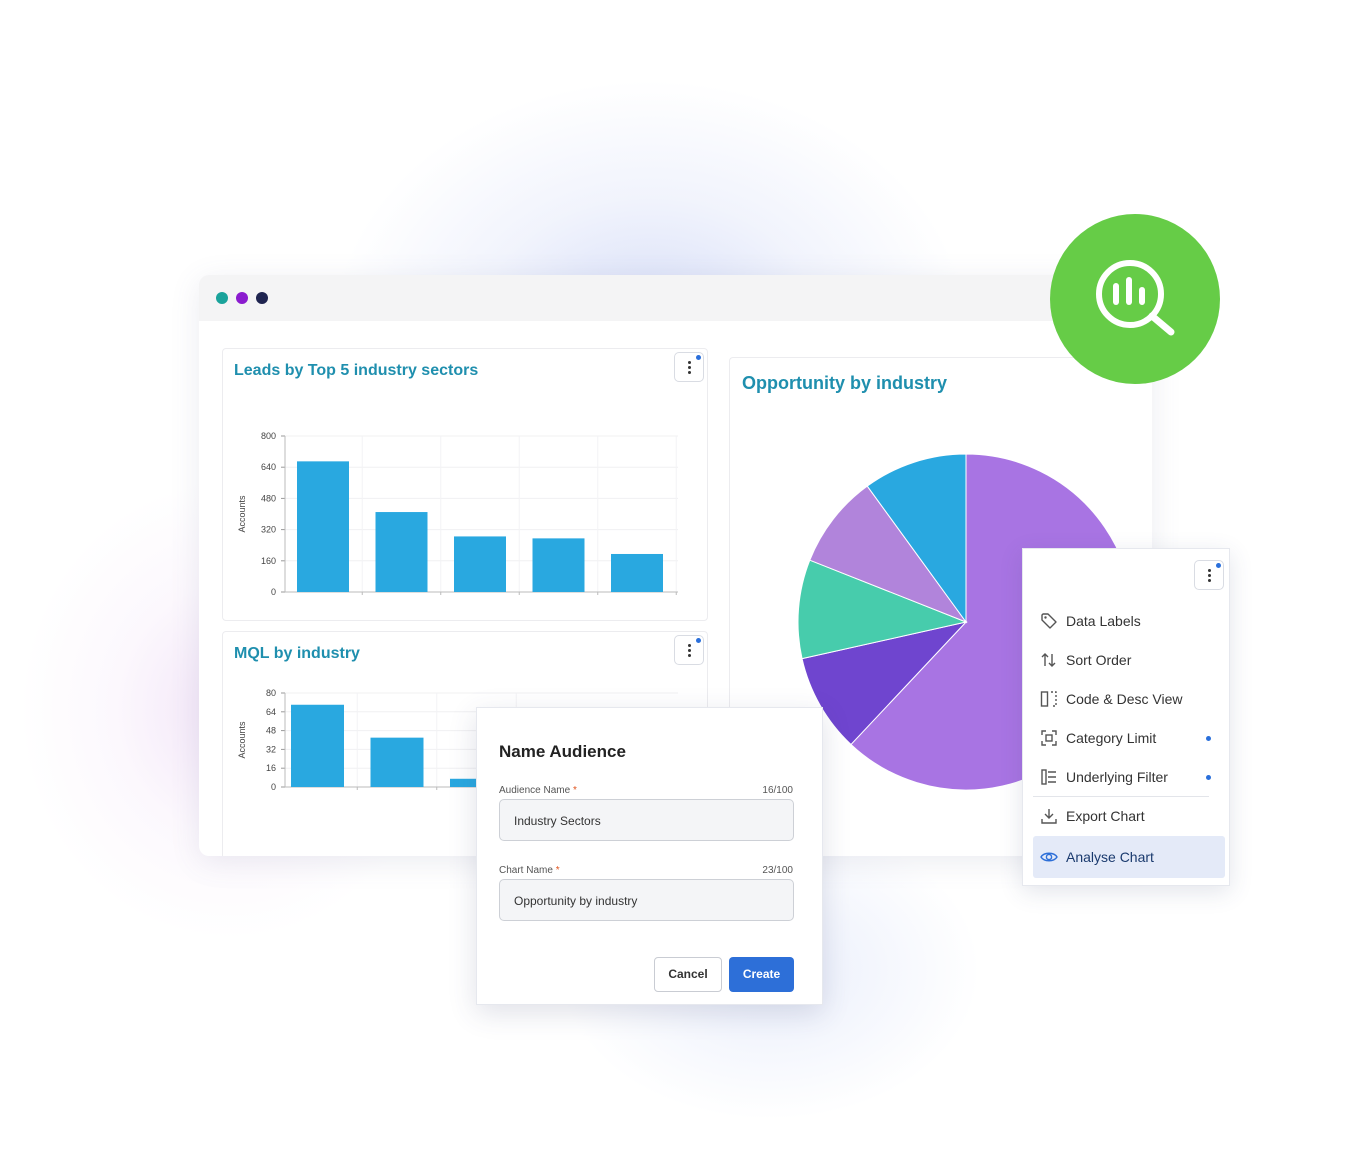 The image size is (1352, 1172). I want to click on menu-item-sort-order: Sort Order, so click(1129, 660).